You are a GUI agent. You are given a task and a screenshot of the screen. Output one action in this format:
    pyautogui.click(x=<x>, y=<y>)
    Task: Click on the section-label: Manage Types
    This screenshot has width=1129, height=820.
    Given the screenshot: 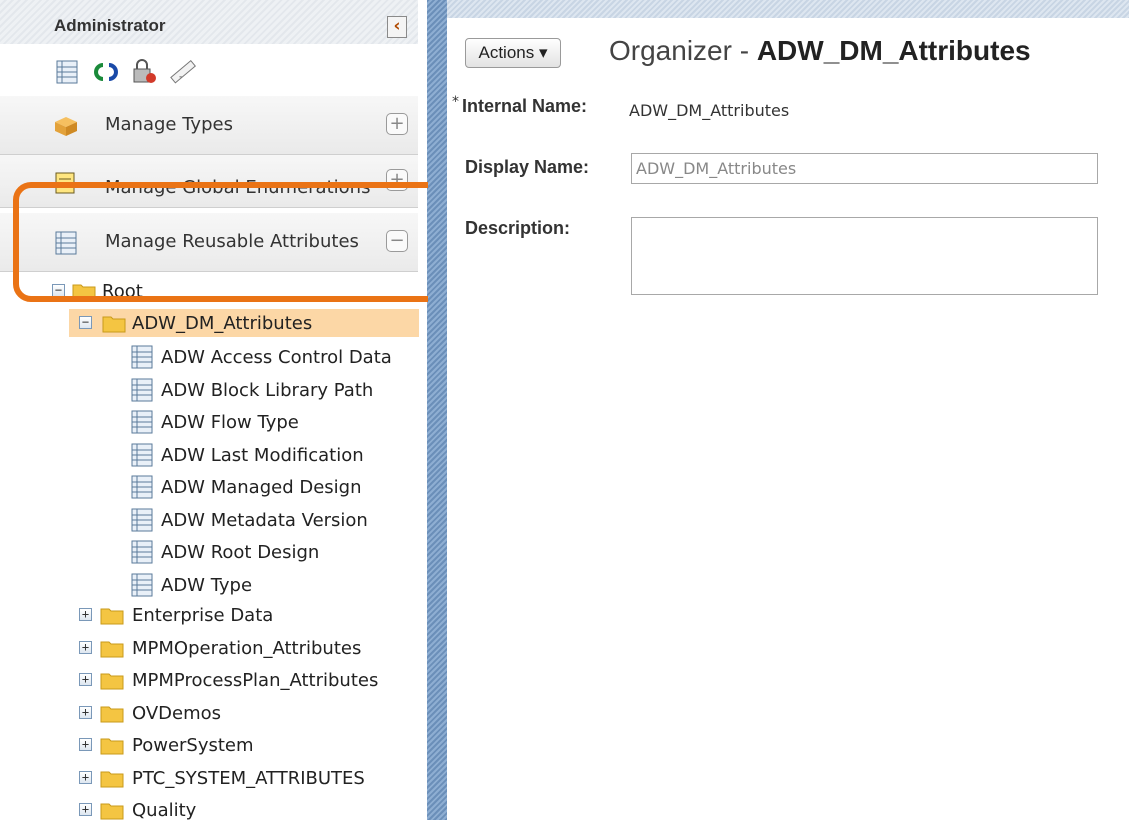 What is the action you would take?
    pyautogui.click(x=169, y=124)
    